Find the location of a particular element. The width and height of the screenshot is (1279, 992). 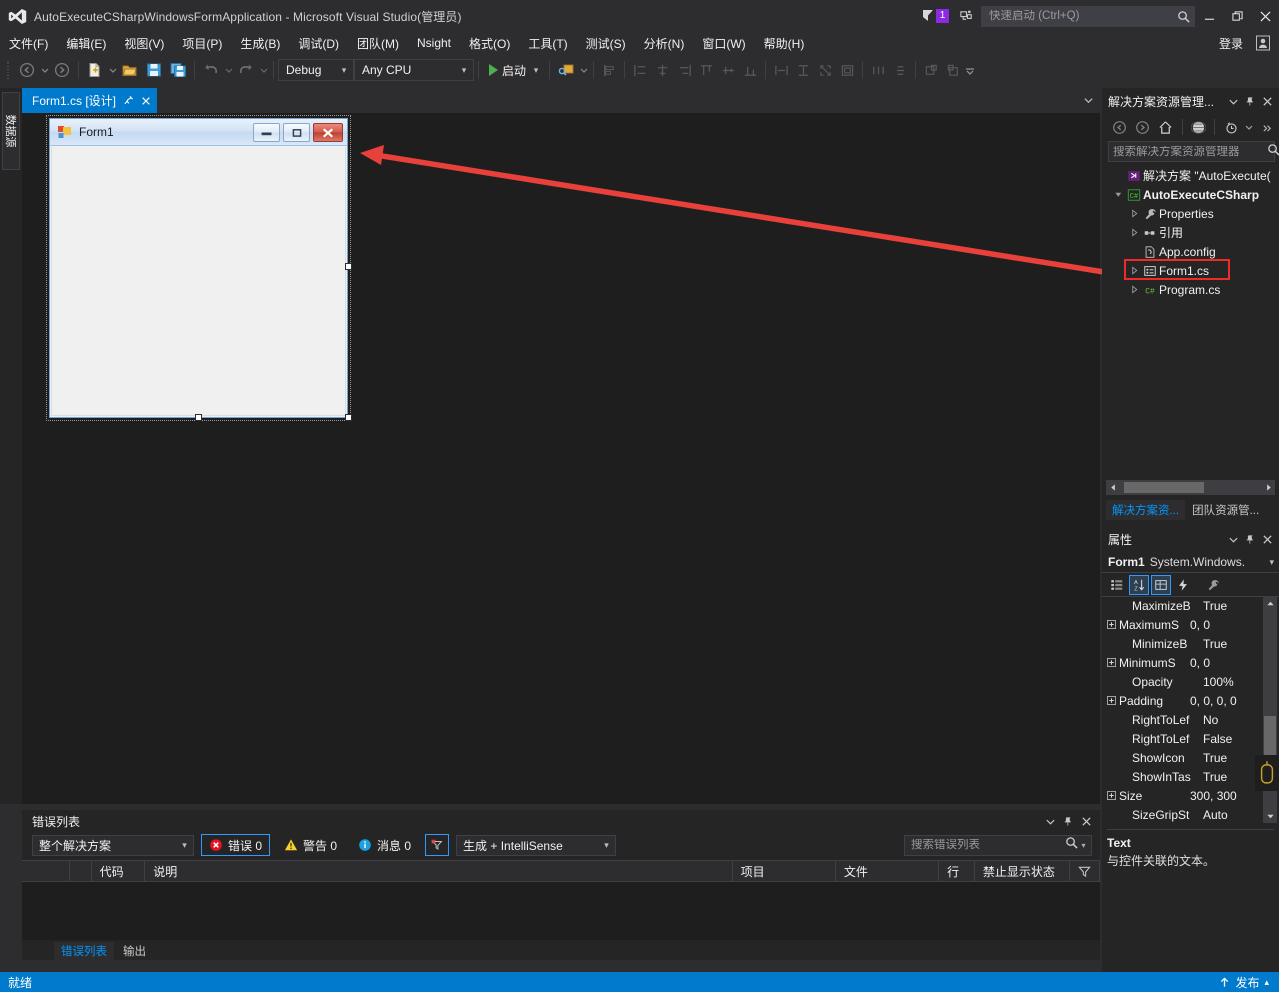

menu-view: 视图(V) is located at coordinates (144, 43).